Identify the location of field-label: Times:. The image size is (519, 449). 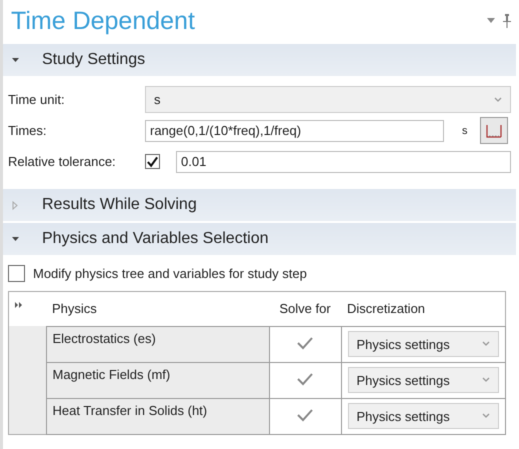
(28, 130).